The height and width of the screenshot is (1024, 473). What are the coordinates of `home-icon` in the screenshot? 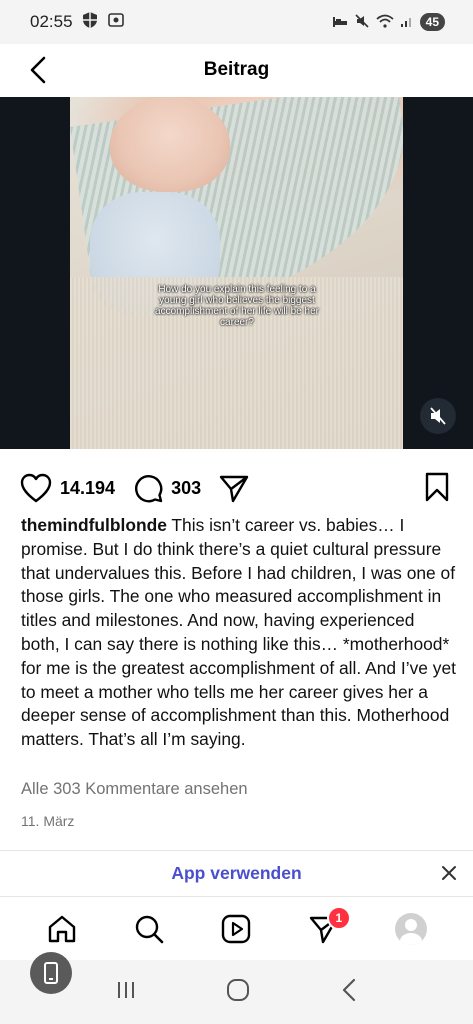 It's located at (61, 929).